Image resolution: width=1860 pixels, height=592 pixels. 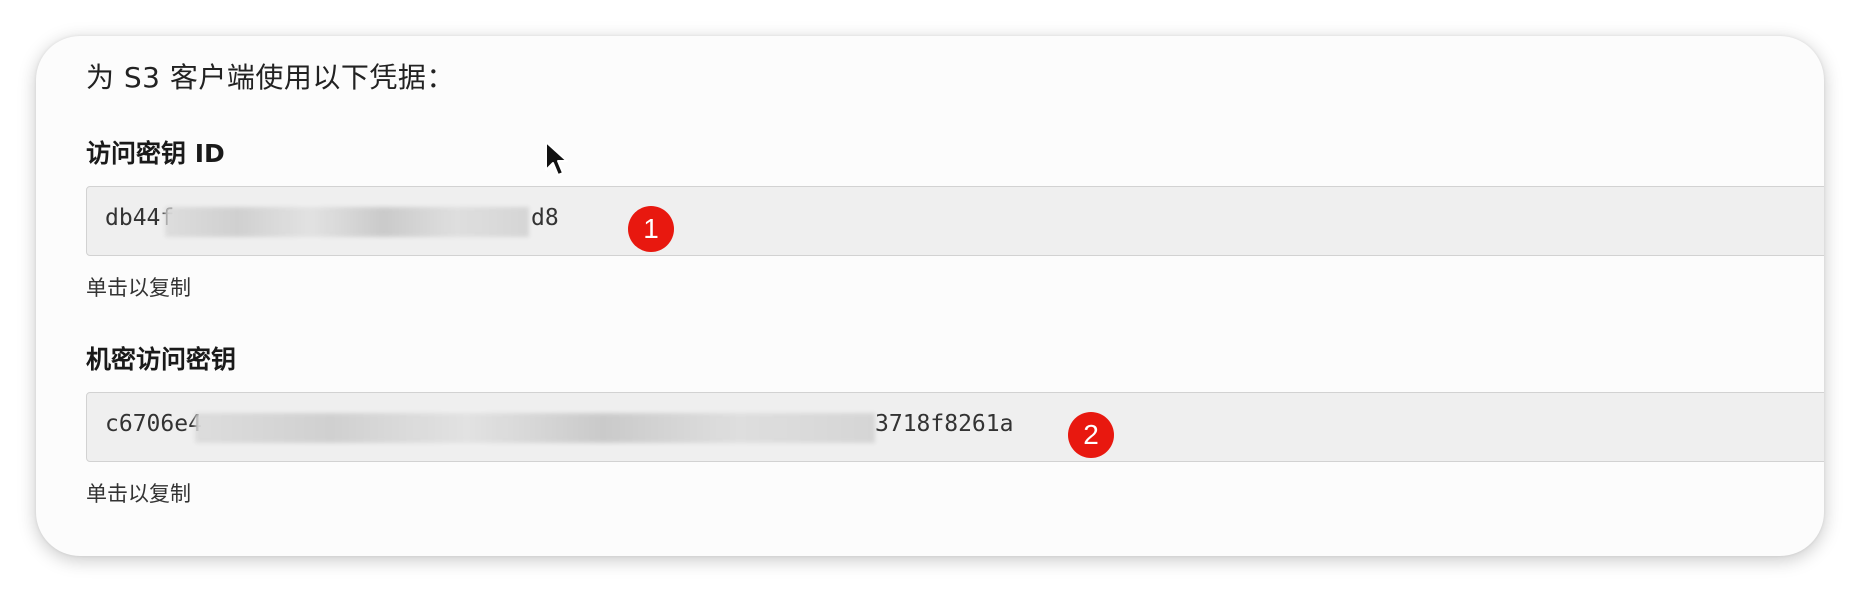 I want to click on annotation-marker-2: 2, so click(x=1091, y=435).